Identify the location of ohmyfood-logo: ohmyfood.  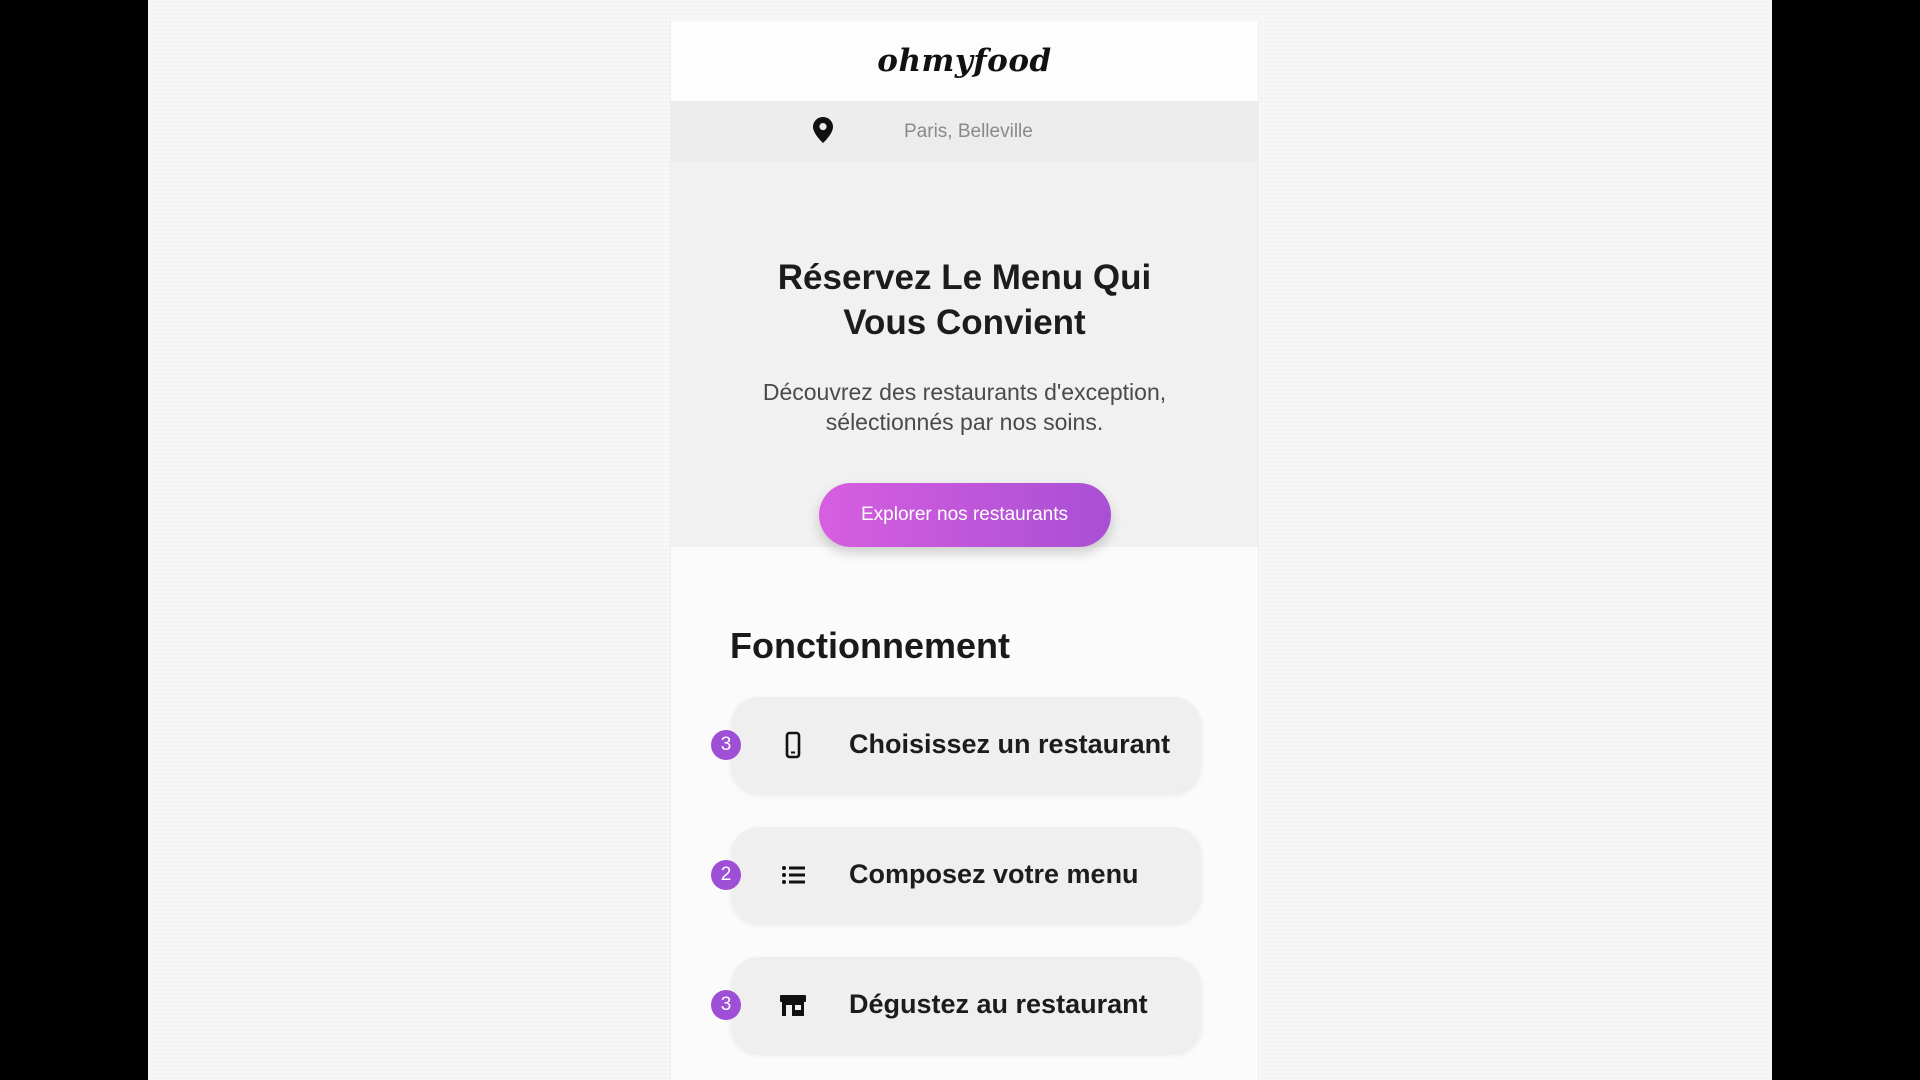
(964, 61).